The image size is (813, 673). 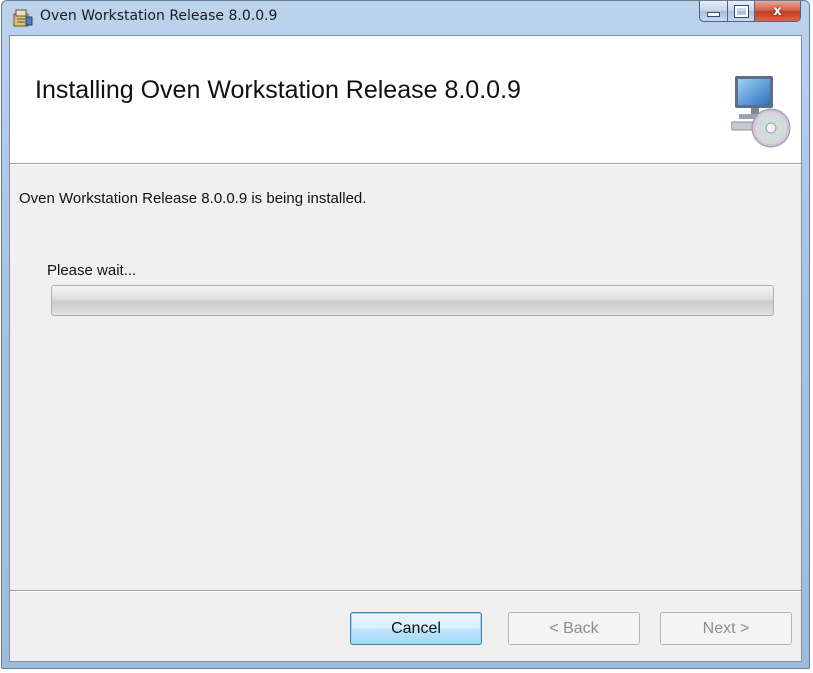 I want to click on maximize-icon, so click(x=741, y=11).